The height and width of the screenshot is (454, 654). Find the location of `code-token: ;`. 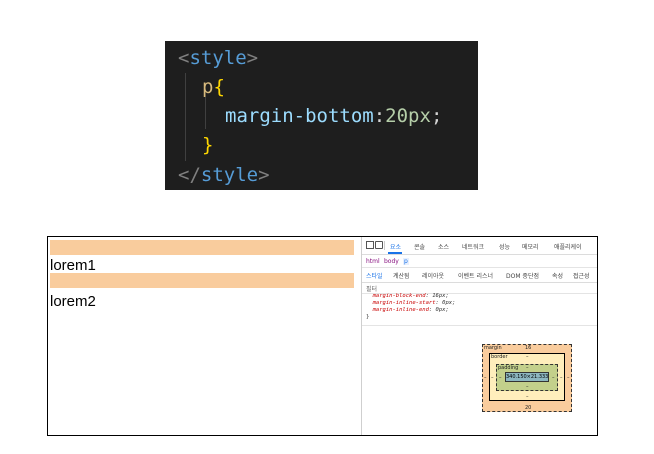

code-token: ; is located at coordinates (436, 116).